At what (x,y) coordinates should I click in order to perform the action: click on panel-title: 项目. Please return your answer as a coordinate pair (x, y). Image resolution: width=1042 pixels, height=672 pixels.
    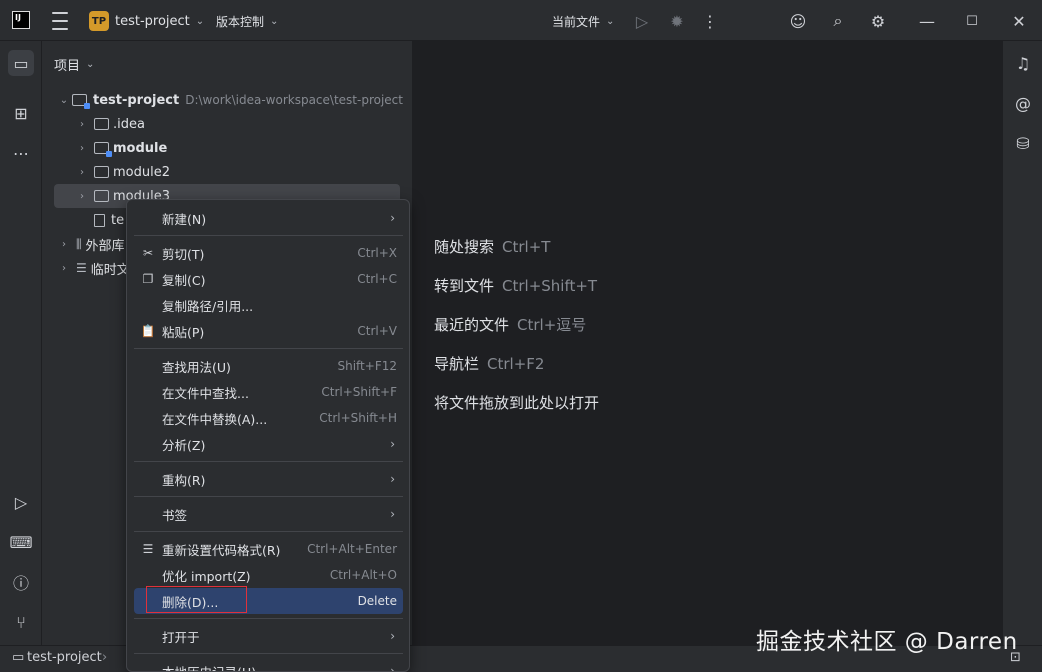
    Looking at the image, I should click on (67, 66).